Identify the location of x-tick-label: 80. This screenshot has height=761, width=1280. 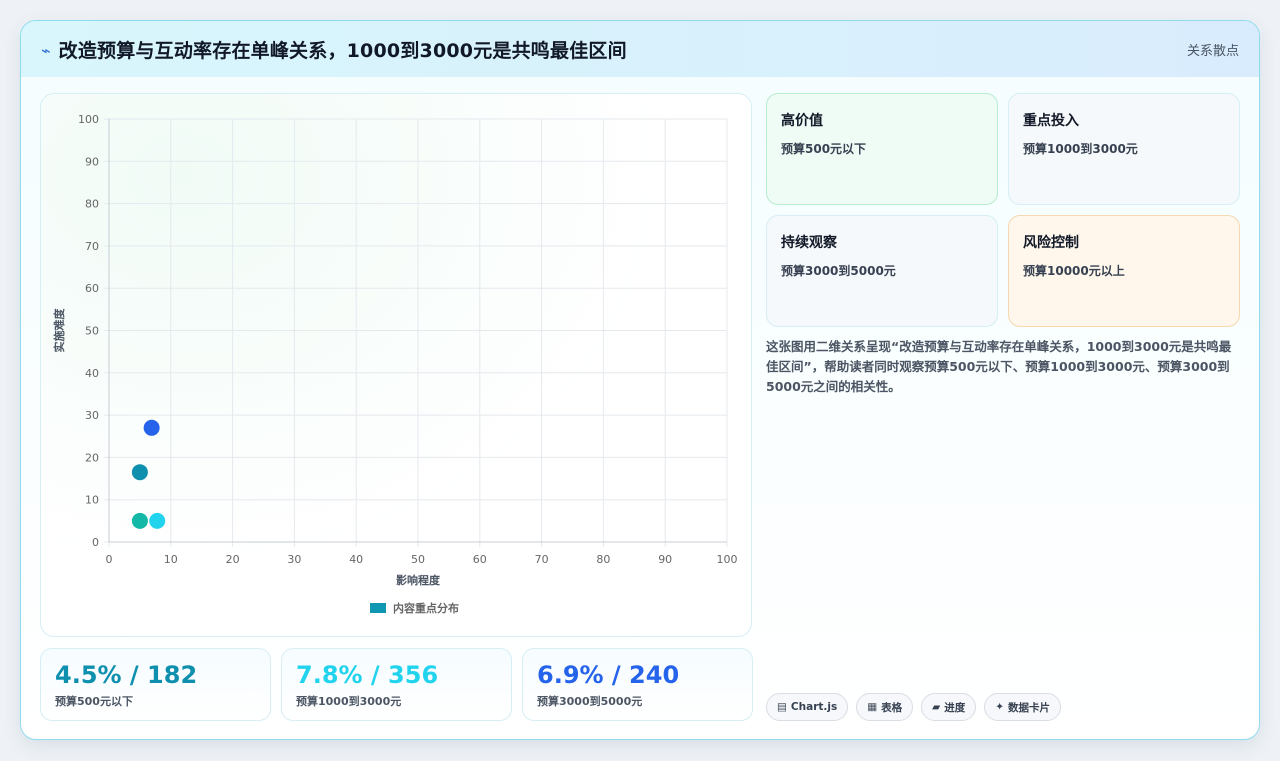
(603, 559).